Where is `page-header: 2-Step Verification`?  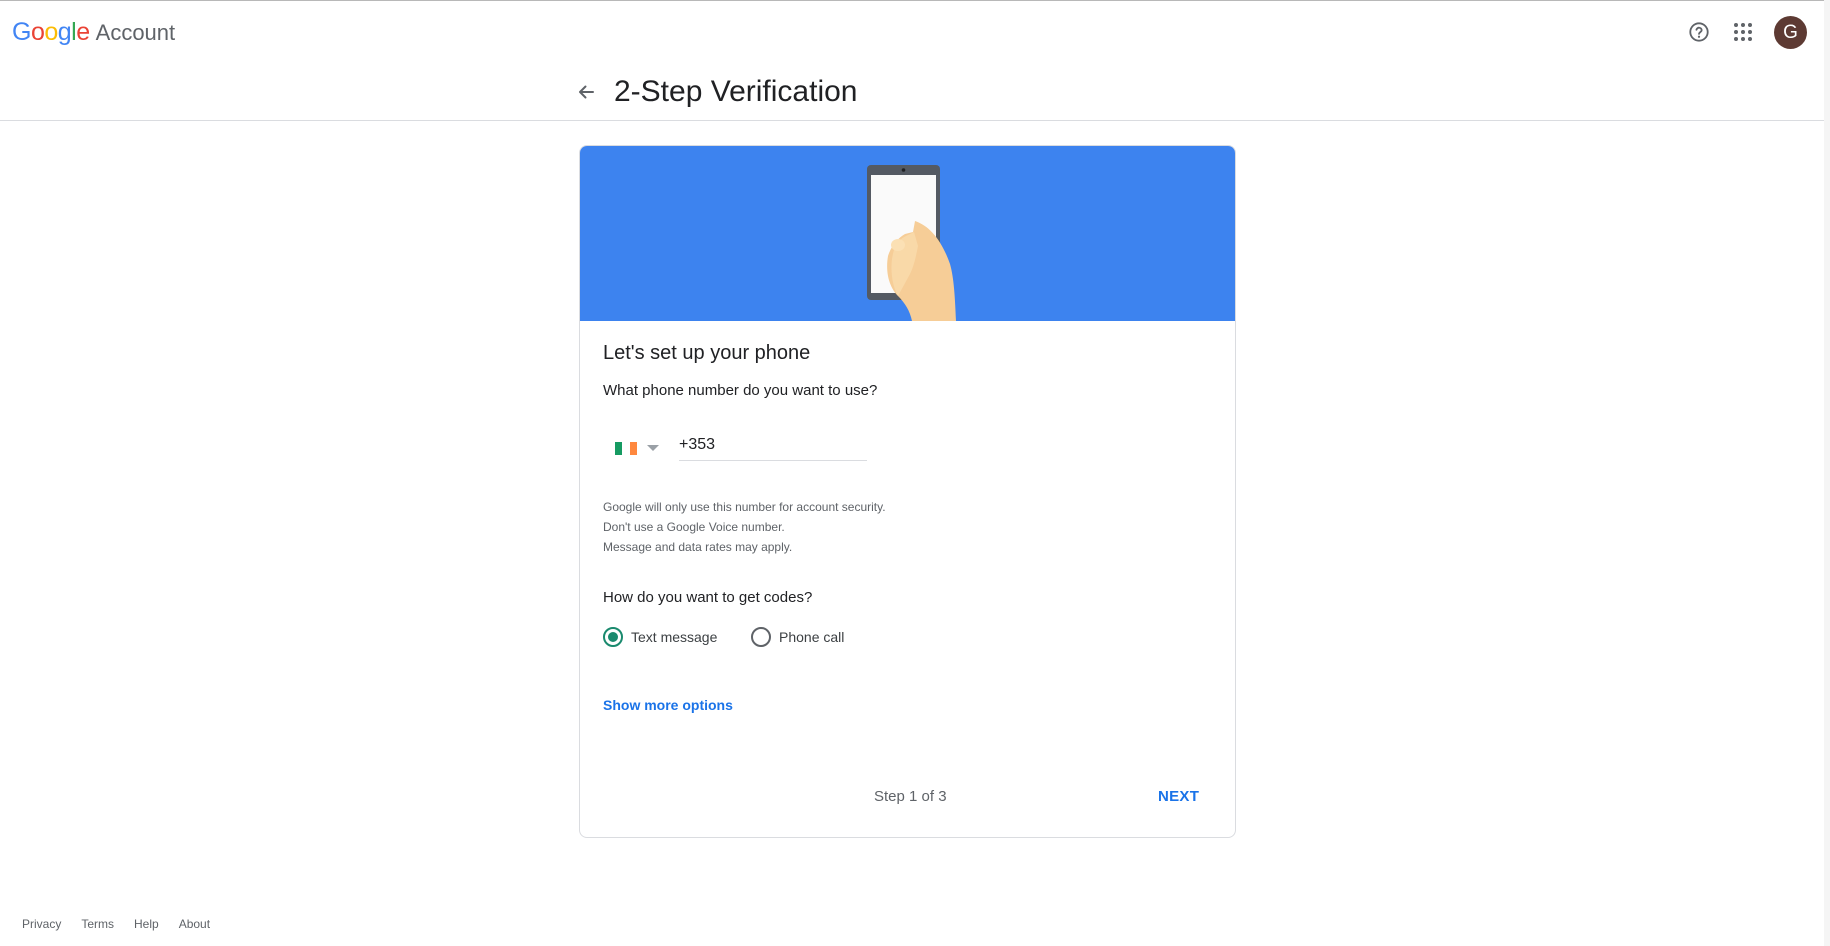
page-header: 2-Step Verification is located at coordinates (714, 92).